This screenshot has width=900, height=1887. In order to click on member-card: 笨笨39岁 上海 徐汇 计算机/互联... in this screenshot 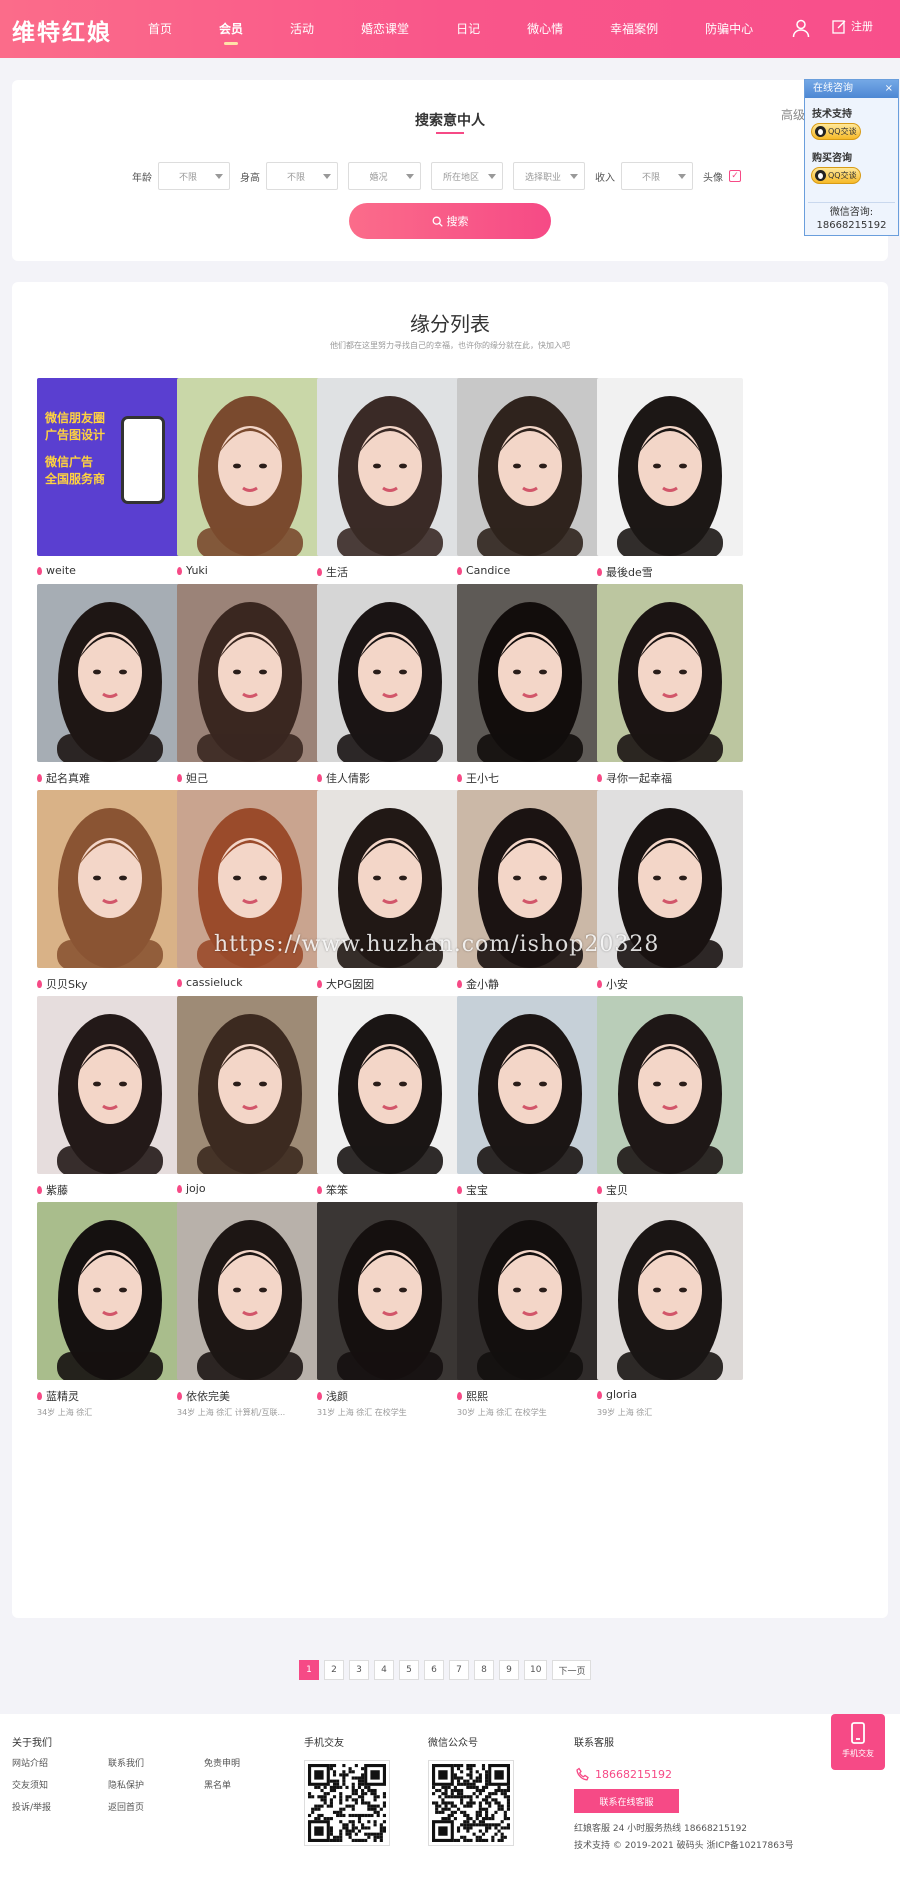, I will do `click(390, 1111)`.